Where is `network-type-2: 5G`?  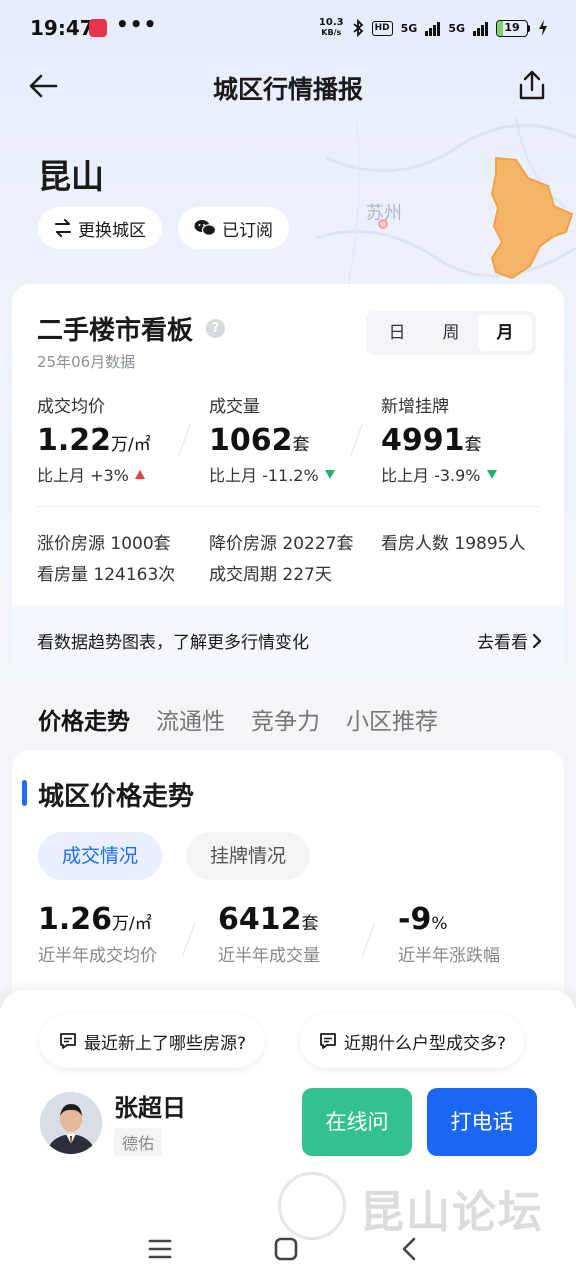 network-type-2: 5G is located at coordinates (456, 28).